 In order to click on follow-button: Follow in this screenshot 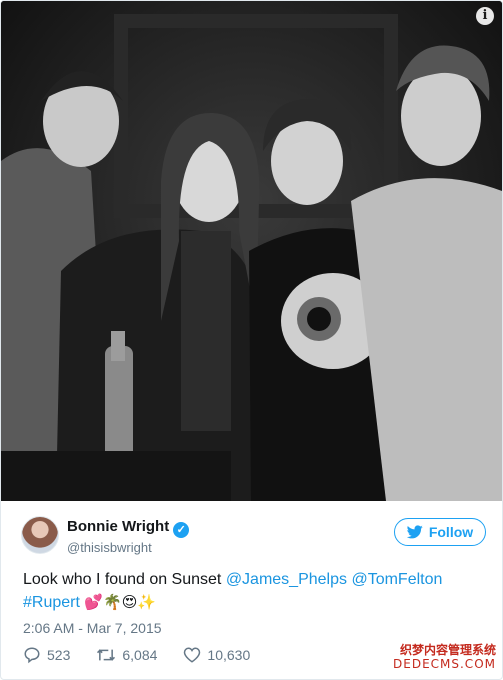, I will do `click(440, 532)`.